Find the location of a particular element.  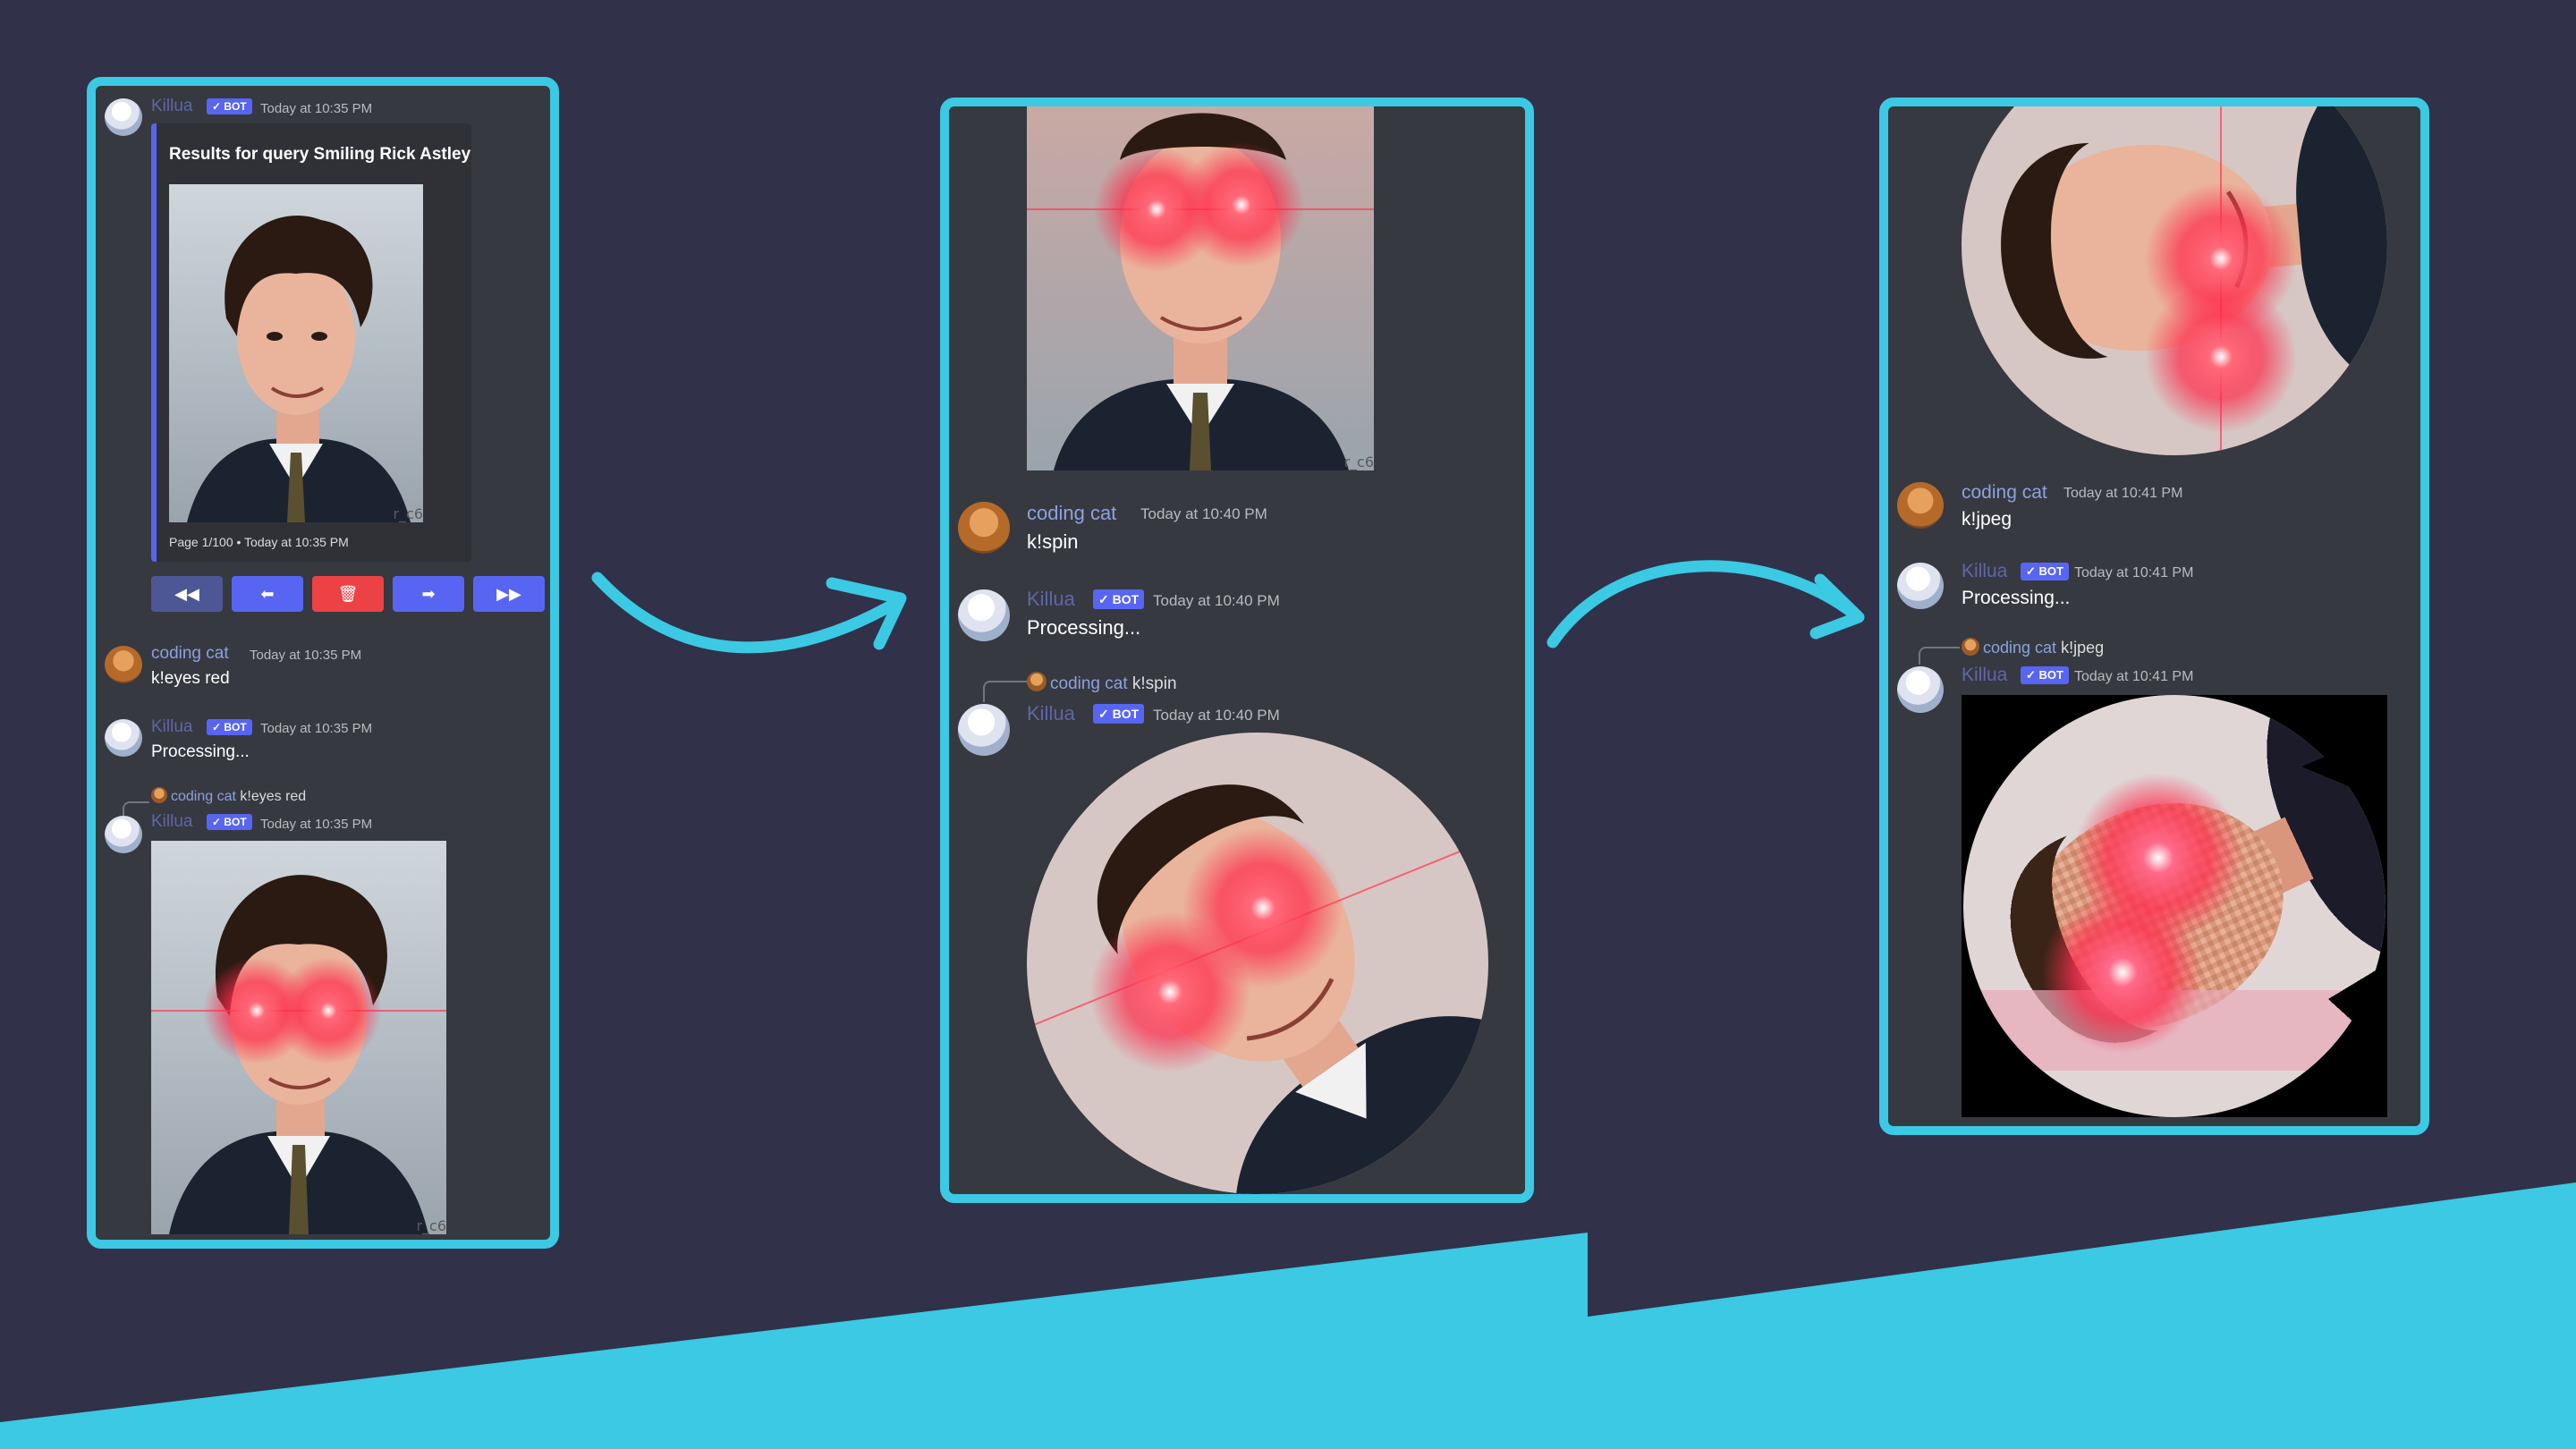

spun-photo is located at coordinates (1257, 963).